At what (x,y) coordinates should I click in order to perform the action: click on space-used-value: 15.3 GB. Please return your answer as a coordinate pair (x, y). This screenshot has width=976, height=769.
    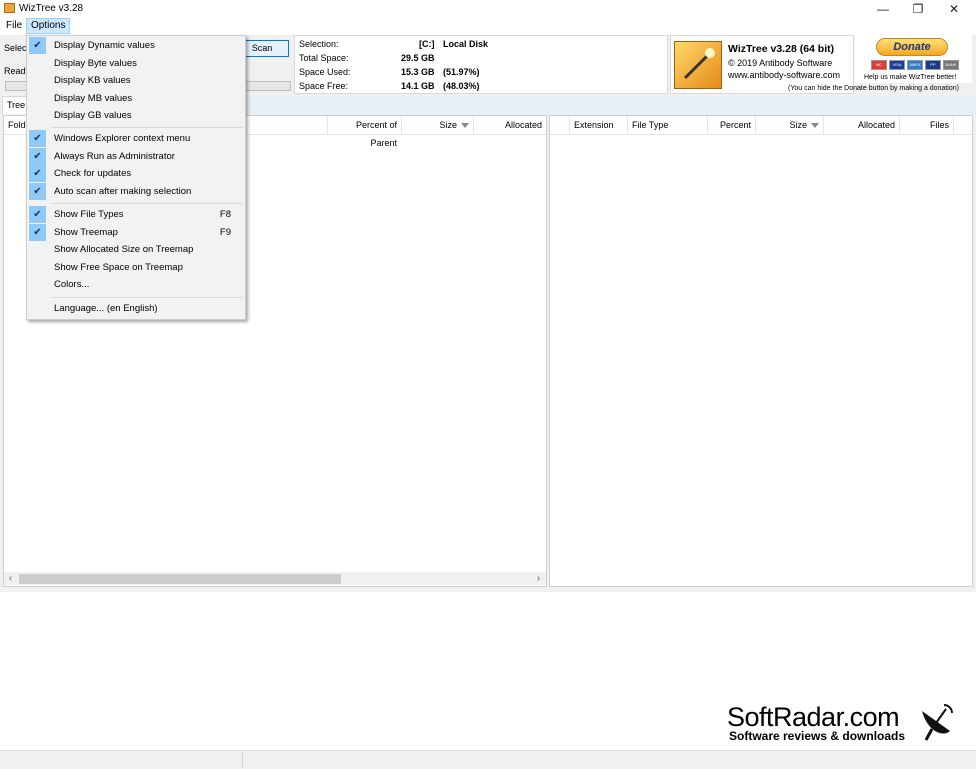
    Looking at the image, I should click on (418, 72).